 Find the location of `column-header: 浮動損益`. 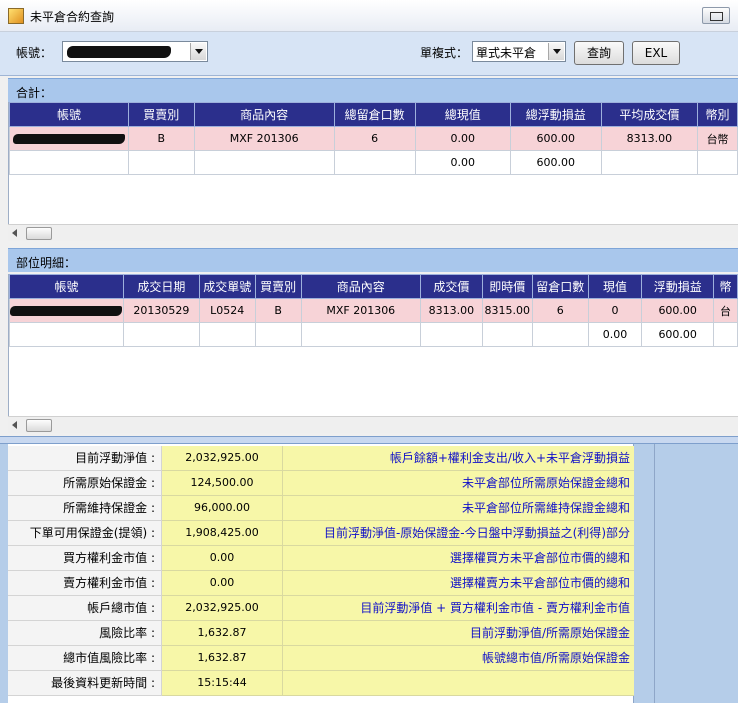

column-header: 浮動損益 is located at coordinates (678, 286).